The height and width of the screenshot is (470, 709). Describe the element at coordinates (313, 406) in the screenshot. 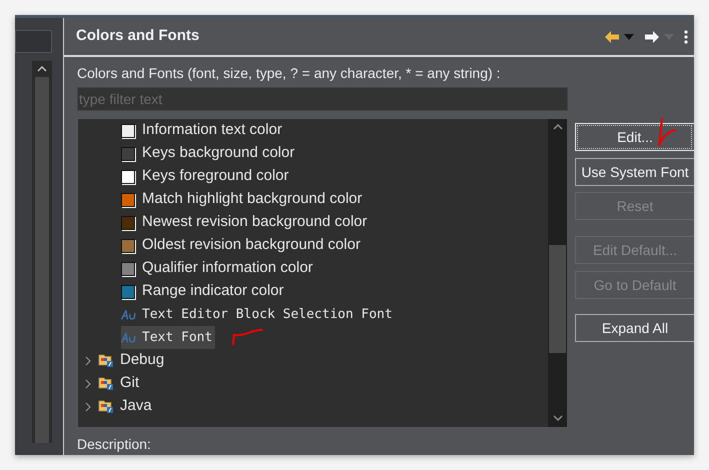

I see `tree-item: Java` at that location.